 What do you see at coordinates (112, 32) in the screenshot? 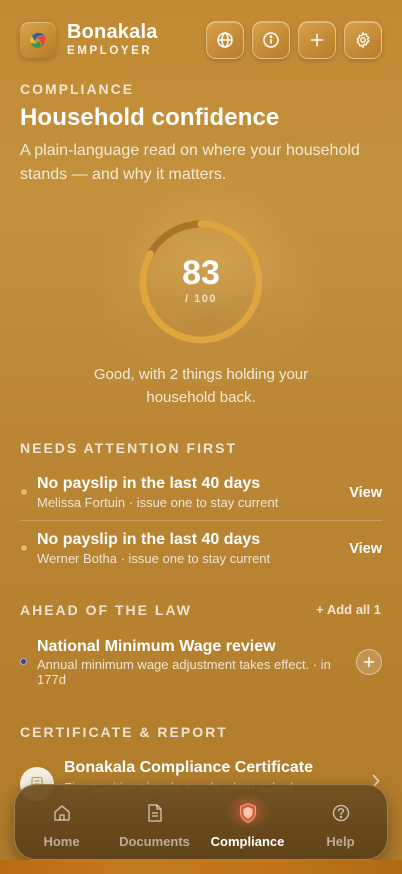
I see `brand-name: Bonakala` at bounding box center [112, 32].